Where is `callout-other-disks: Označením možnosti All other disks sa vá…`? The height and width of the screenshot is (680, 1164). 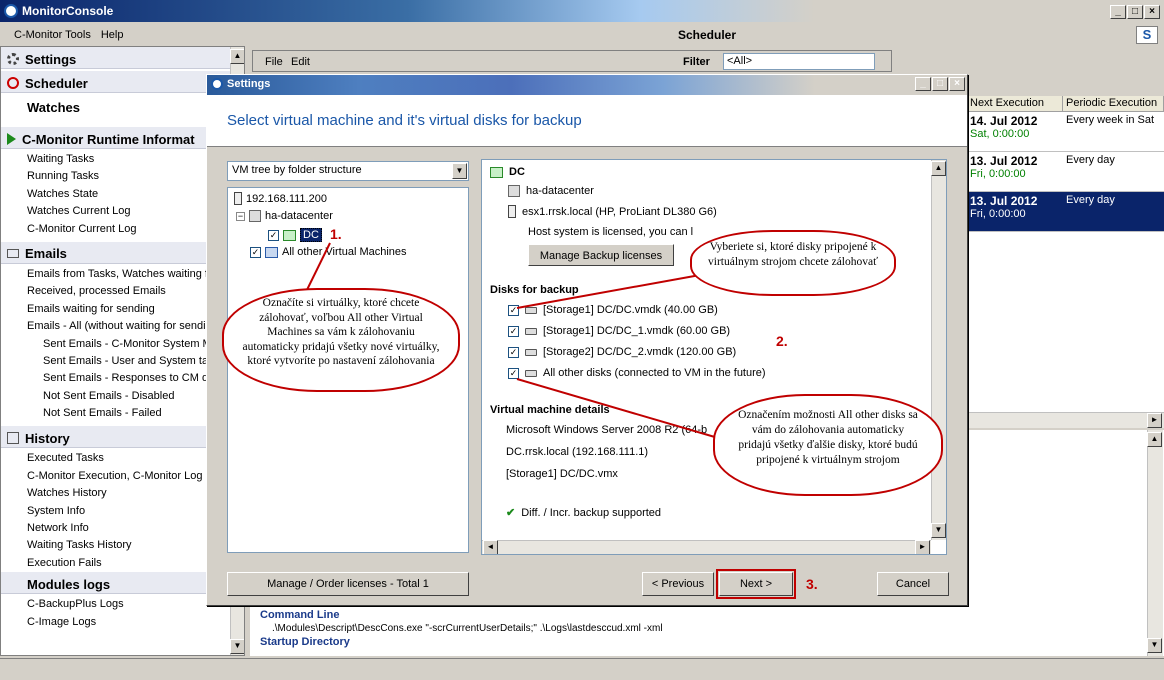 callout-other-disks: Označením možnosti All other disks sa vá… is located at coordinates (828, 445).